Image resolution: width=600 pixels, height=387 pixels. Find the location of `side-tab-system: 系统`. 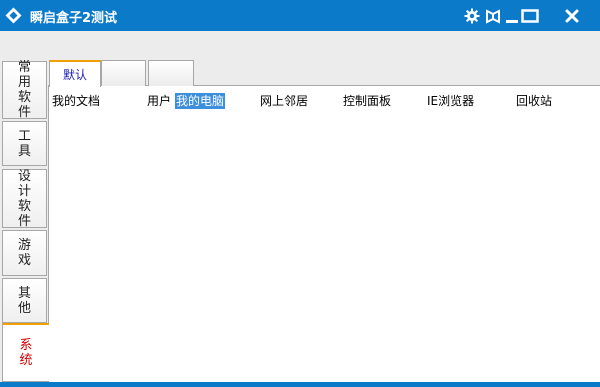

side-tab-system: 系统 is located at coordinates (25, 352).